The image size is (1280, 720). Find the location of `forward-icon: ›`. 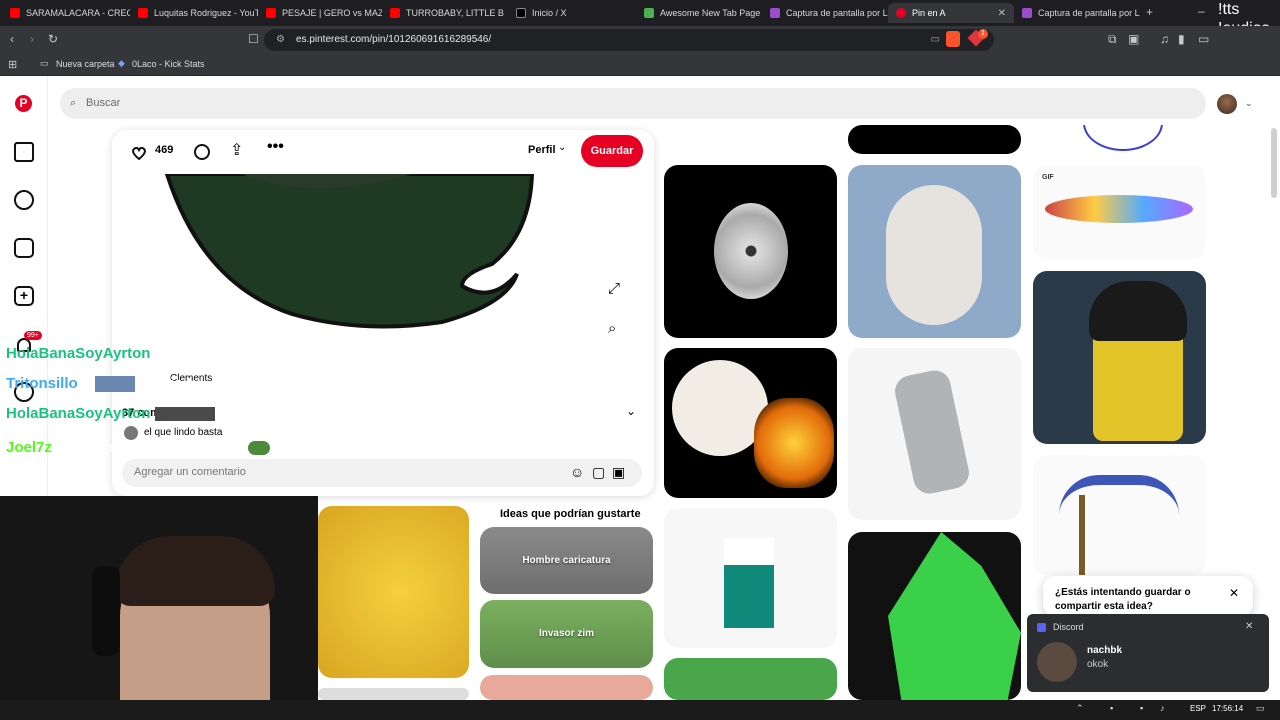

forward-icon: › is located at coordinates (32, 39).